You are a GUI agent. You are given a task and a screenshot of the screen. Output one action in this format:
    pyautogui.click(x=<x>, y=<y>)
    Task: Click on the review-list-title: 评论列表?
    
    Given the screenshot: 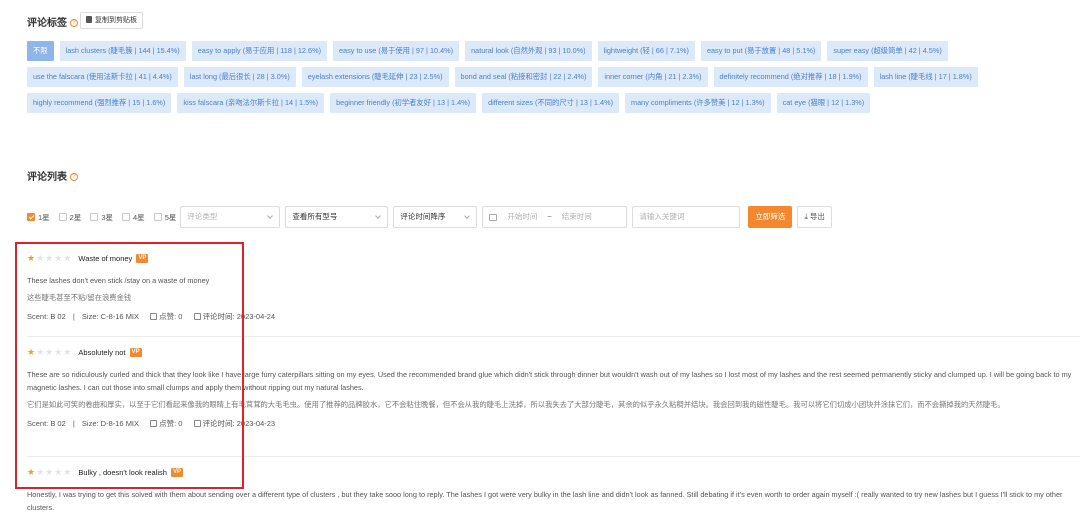 What is the action you would take?
    pyautogui.click(x=52, y=175)
    